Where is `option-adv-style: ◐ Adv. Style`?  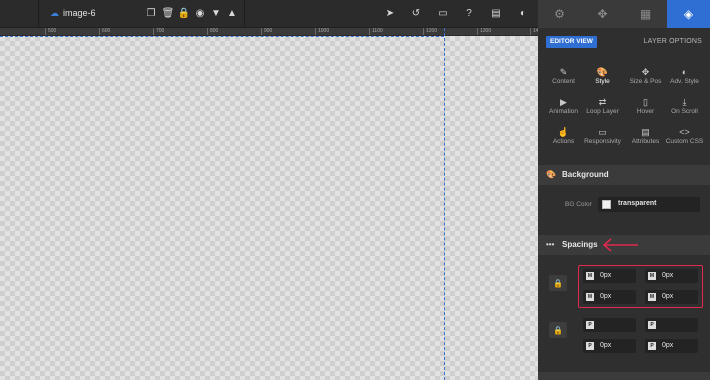
option-adv-style: ◐ Adv. Style is located at coordinates (684, 80).